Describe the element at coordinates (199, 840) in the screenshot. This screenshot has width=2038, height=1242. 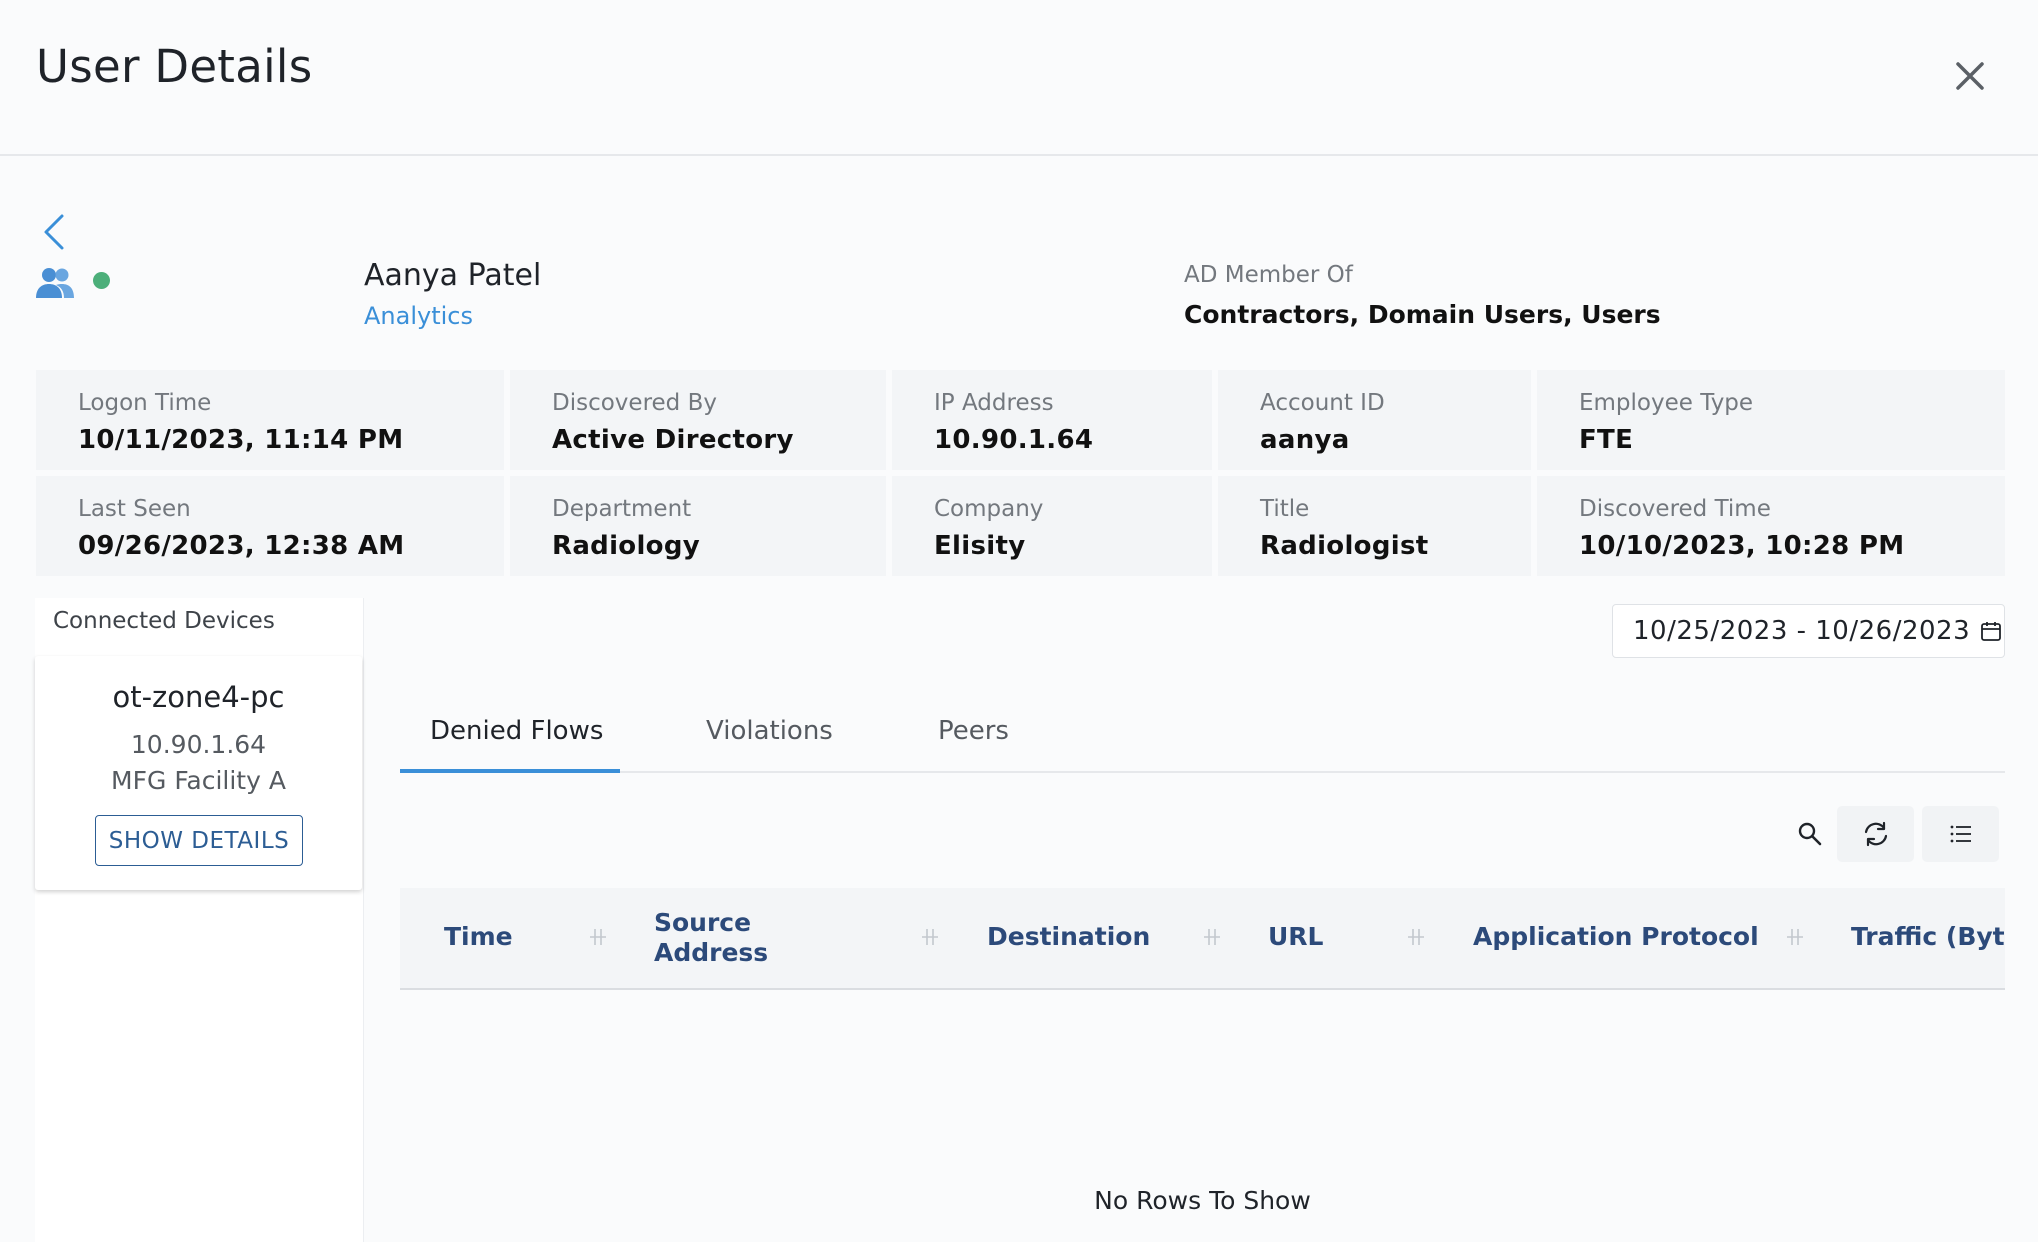
I see `show-details-button: SHOW DETAILS` at that location.